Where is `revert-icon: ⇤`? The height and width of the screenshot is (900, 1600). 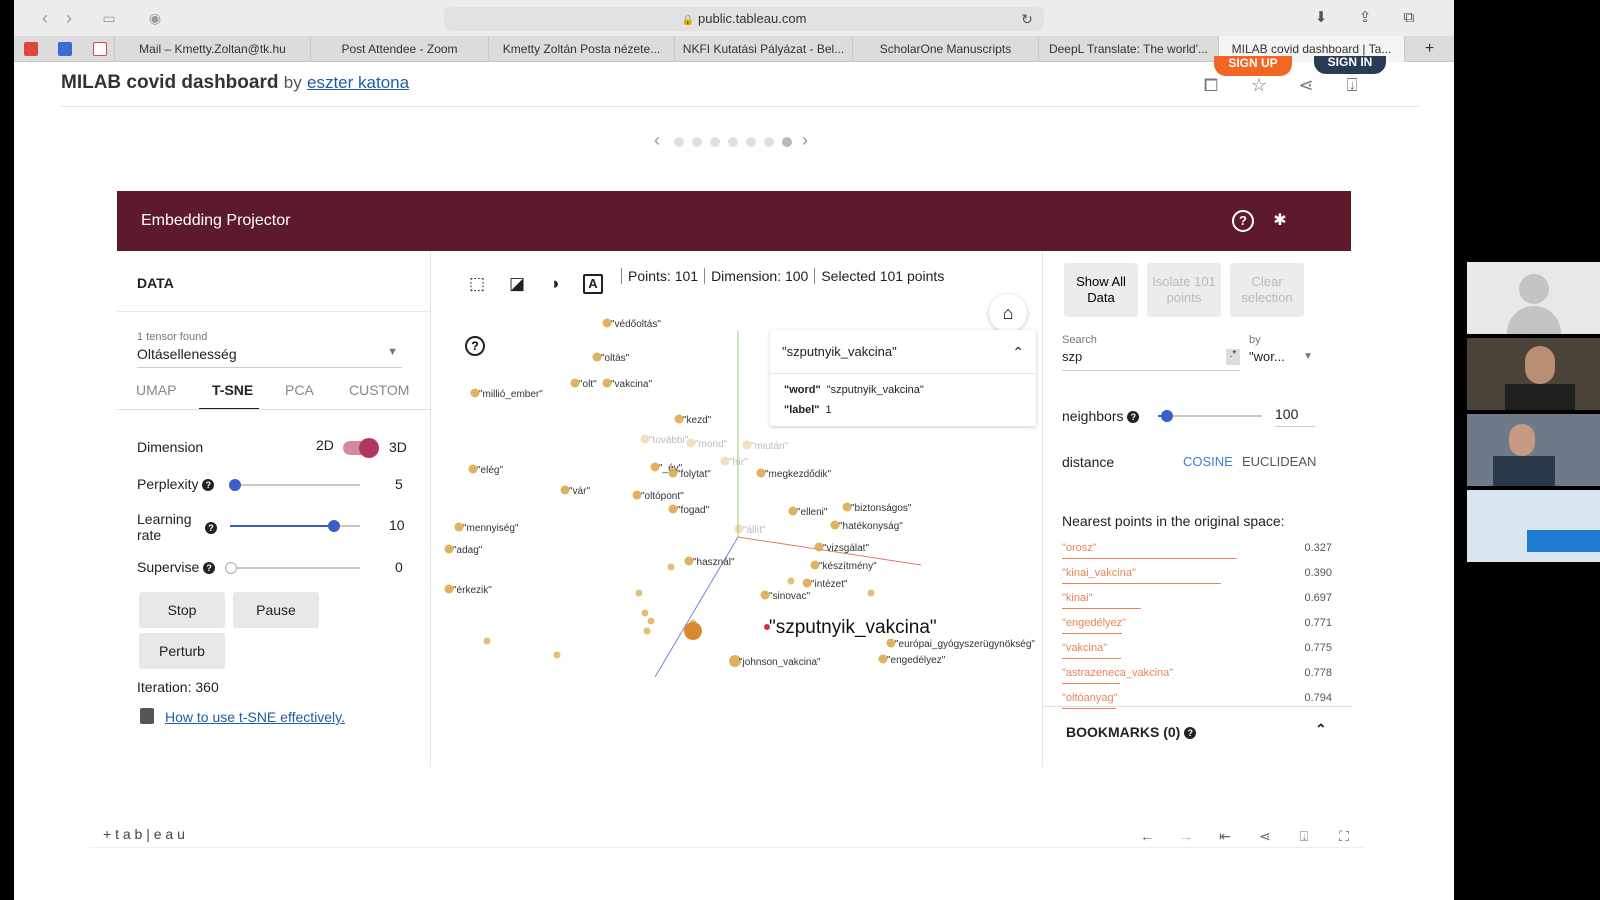
revert-icon: ⇤ is located at coordinates (1225, 836).